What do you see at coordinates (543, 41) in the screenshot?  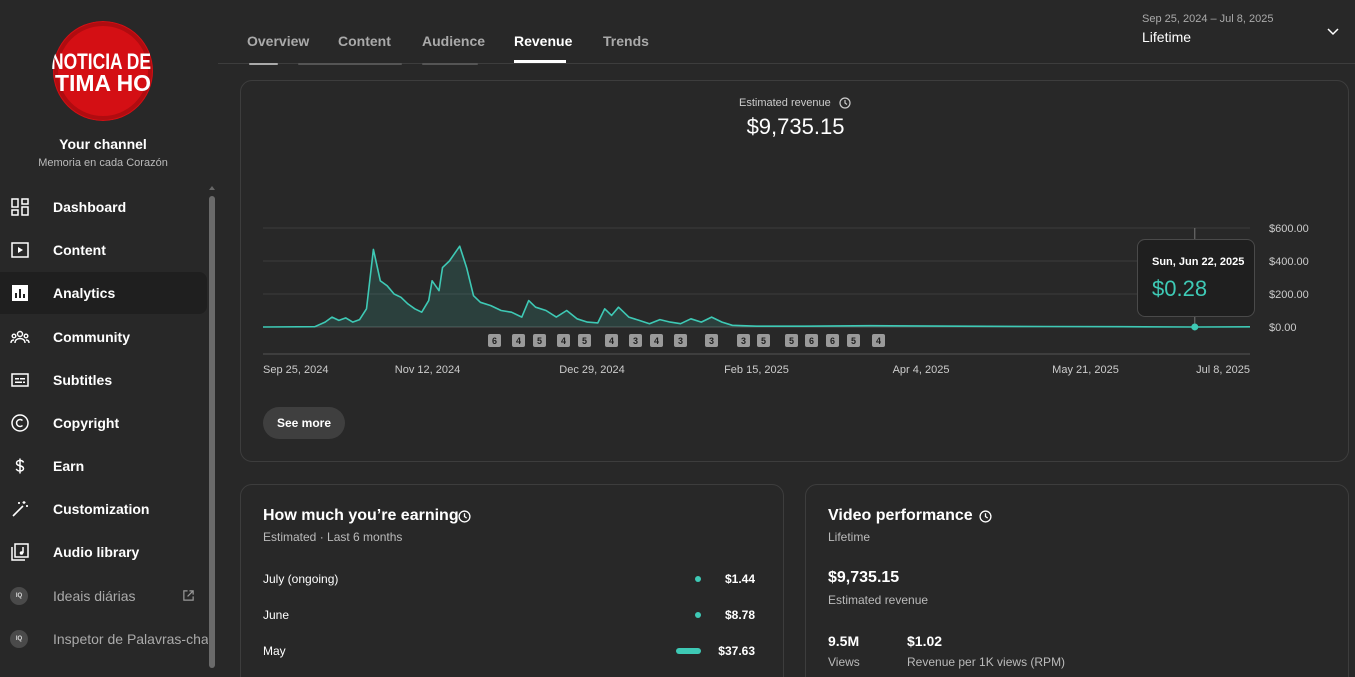 I see `tab-revenue: Revenue` at bounding box center [543, 41].